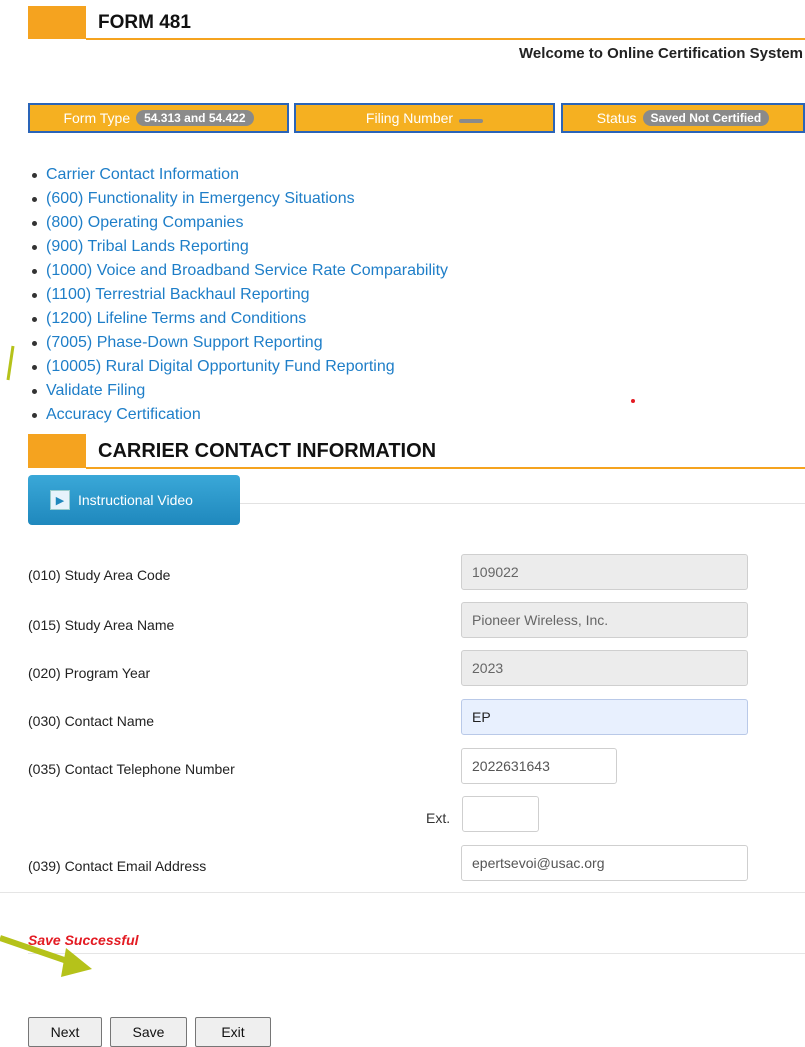 The width and height of the screenshot is (805, 1047). What do you see at coordinates (46, 956) in the screenshot?
I see `annotation-arrow-lower` at bounding box center [46, 956].